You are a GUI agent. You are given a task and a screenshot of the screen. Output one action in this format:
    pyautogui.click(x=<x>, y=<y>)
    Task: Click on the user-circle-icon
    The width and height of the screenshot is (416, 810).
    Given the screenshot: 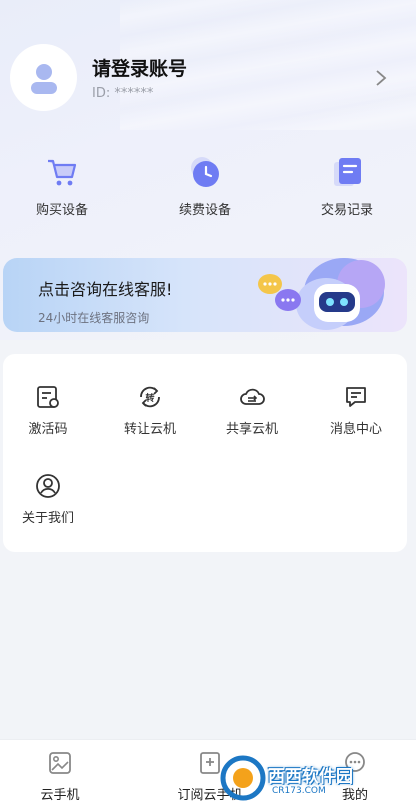 What is the action you would take?
    pyautogui.click(x=48, y=486)
    